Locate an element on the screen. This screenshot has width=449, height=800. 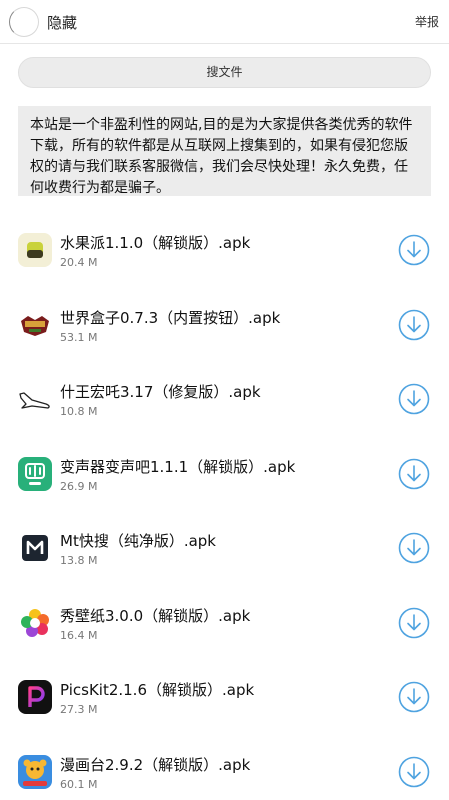
file-name: 变声器变声吧1.1.1（解锁版）.apk is located at coordinates (177, 466).